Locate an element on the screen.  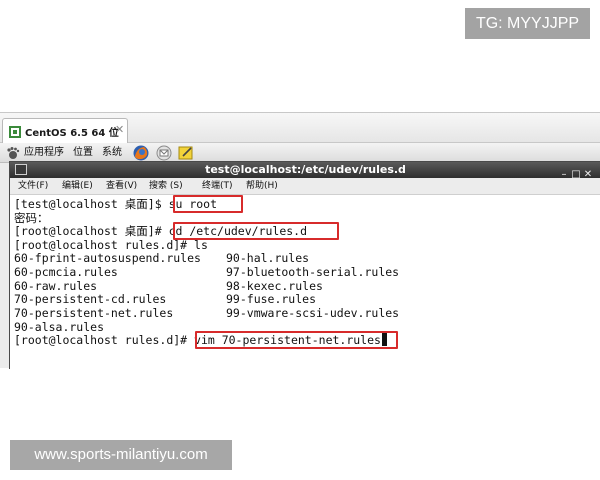
highlight-box-cd is located at coordinates (256, 231).